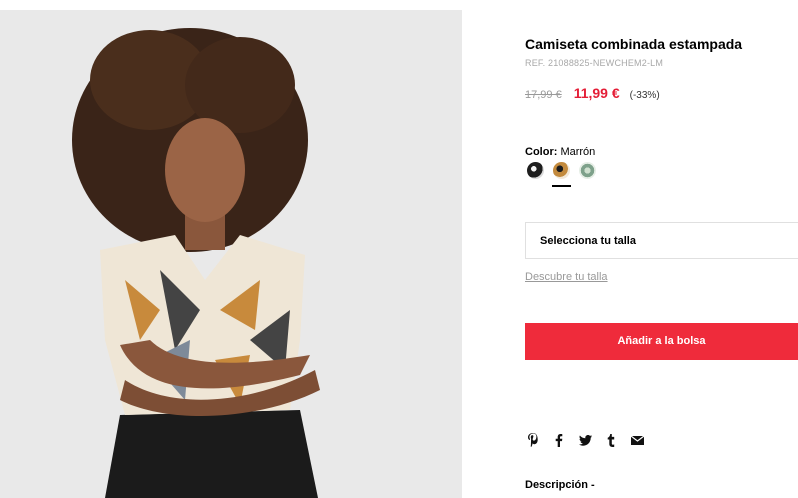 Image resolution: width=798 pixels, height=498 pixels. I want to click on brown-swatch, so click(561, 174).